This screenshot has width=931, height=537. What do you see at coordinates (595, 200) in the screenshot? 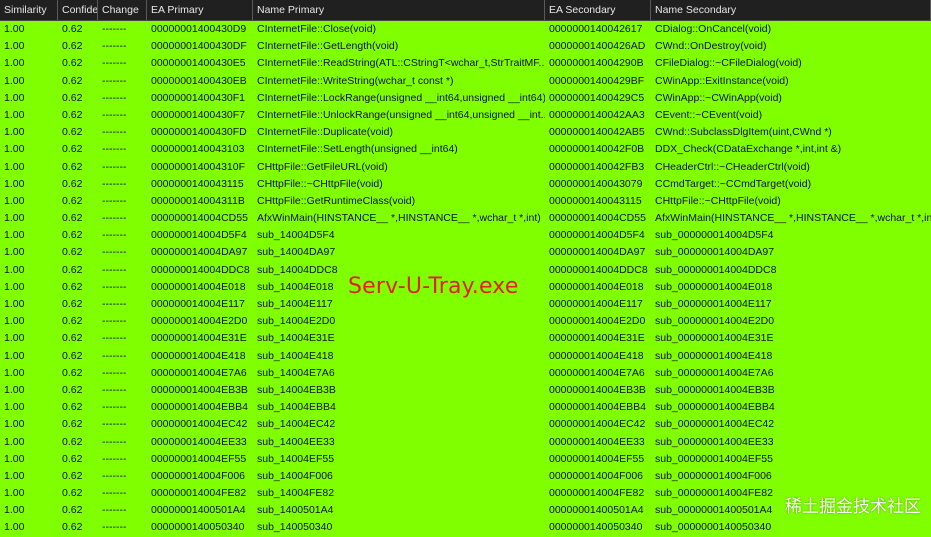
I see `cell-ea-secondary: 0000000140043115` at bounding box center [595, 200].